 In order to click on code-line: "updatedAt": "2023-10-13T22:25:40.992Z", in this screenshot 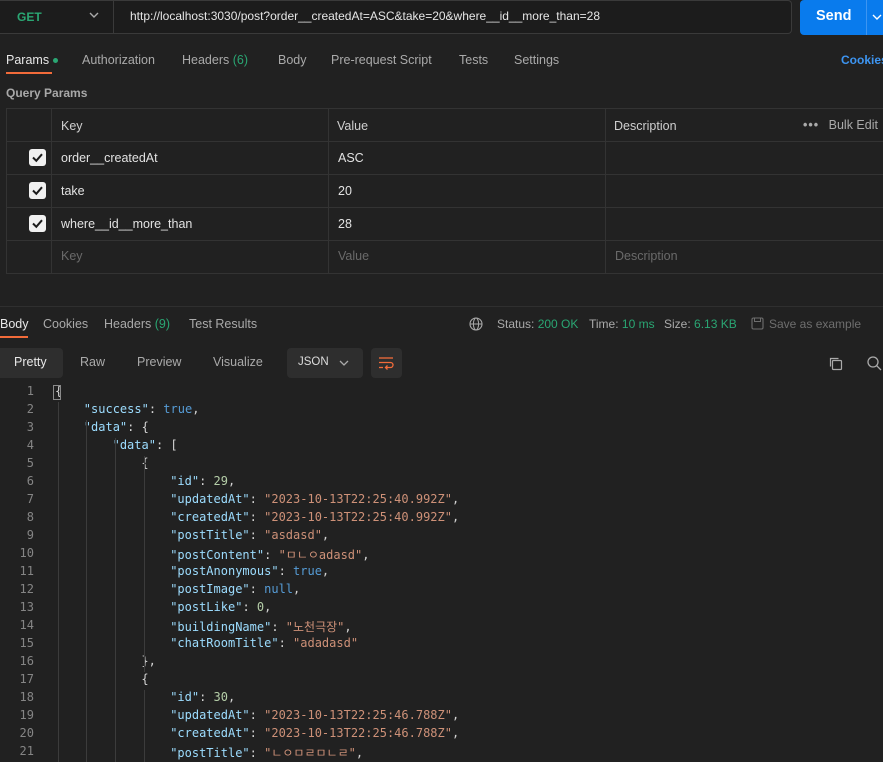, I will do `click(315, 499)`.